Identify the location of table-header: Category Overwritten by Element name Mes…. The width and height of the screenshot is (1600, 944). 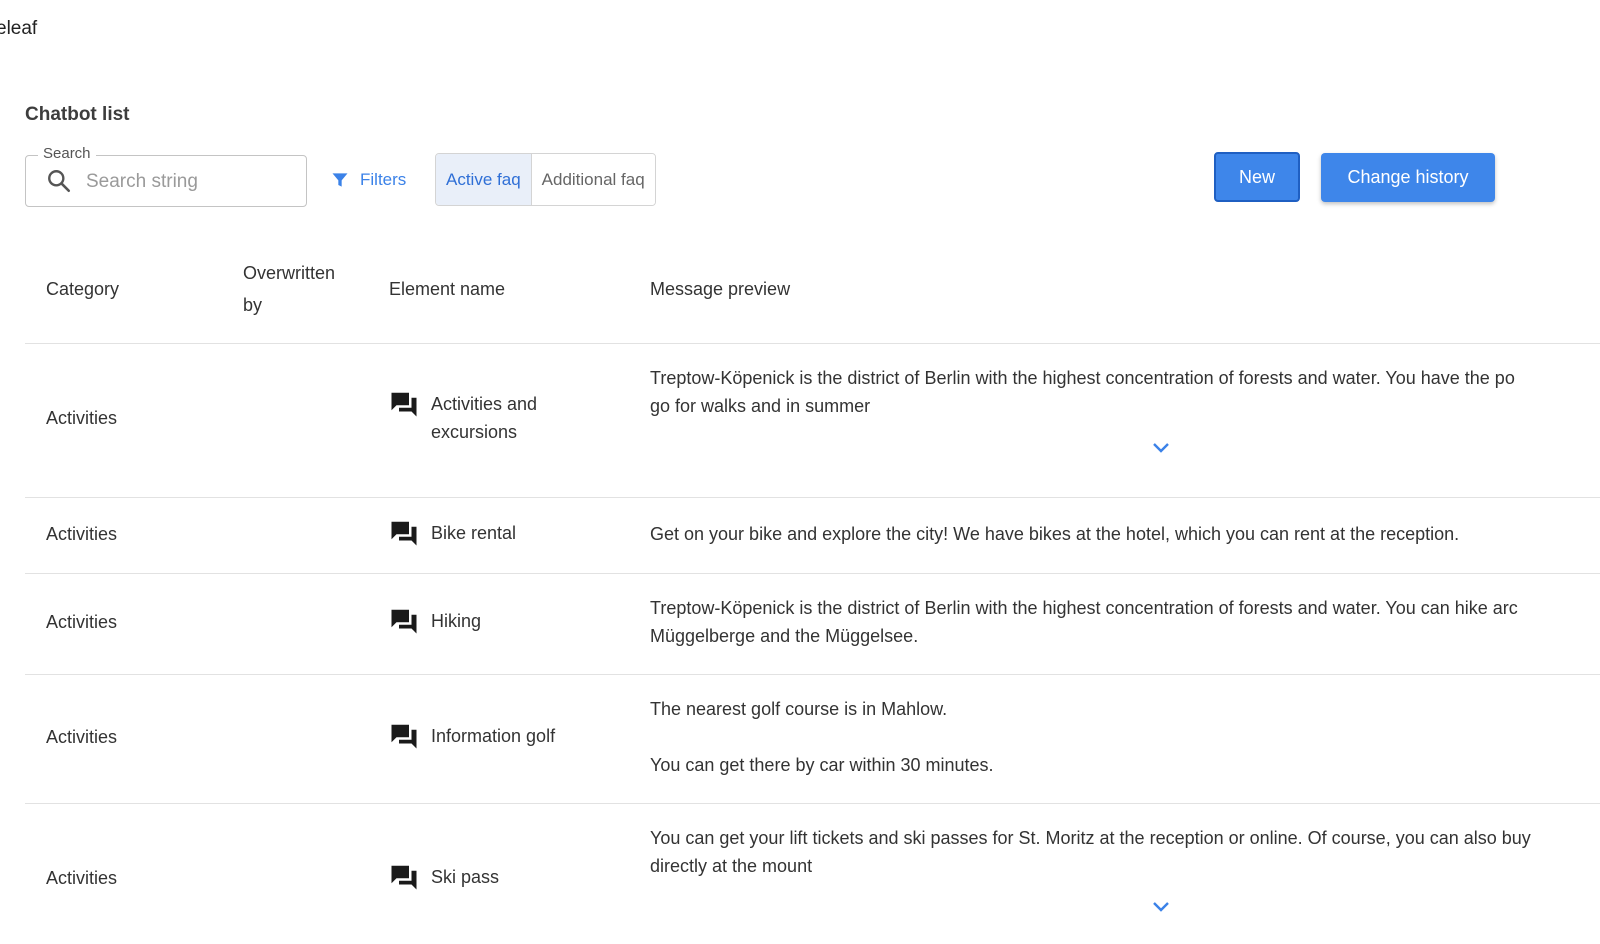
(812, 294).